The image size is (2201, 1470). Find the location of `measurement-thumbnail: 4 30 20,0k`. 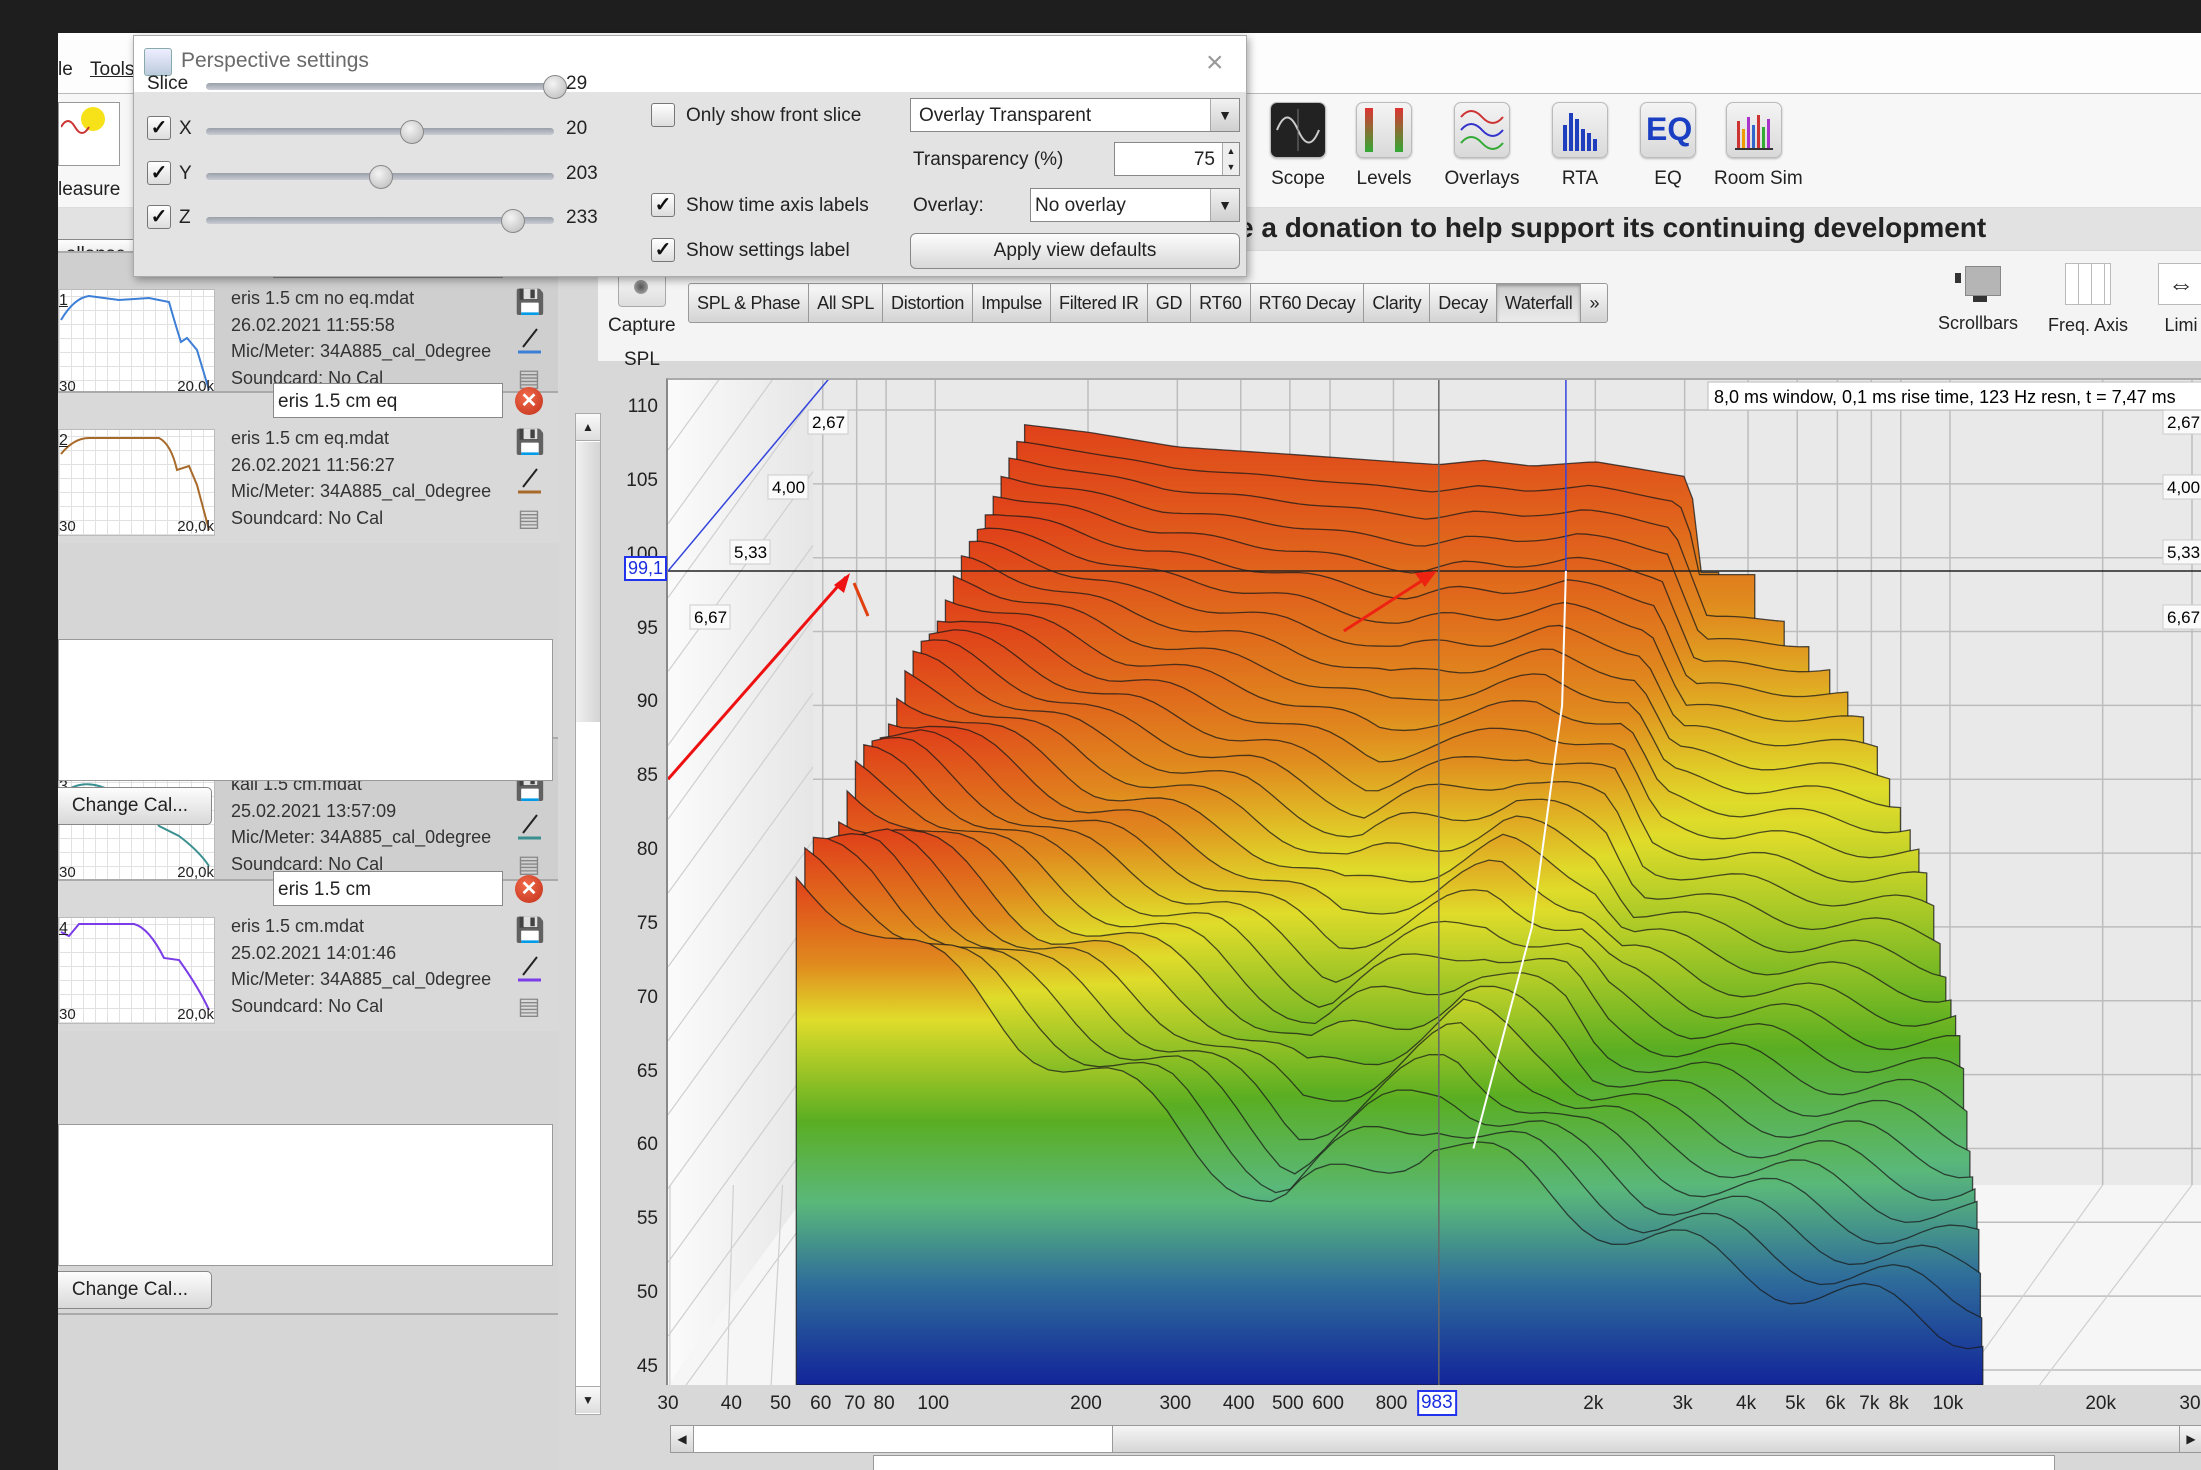

measurement-thumbnail: 4 30 20,0k is located at coordinates (136, 970).